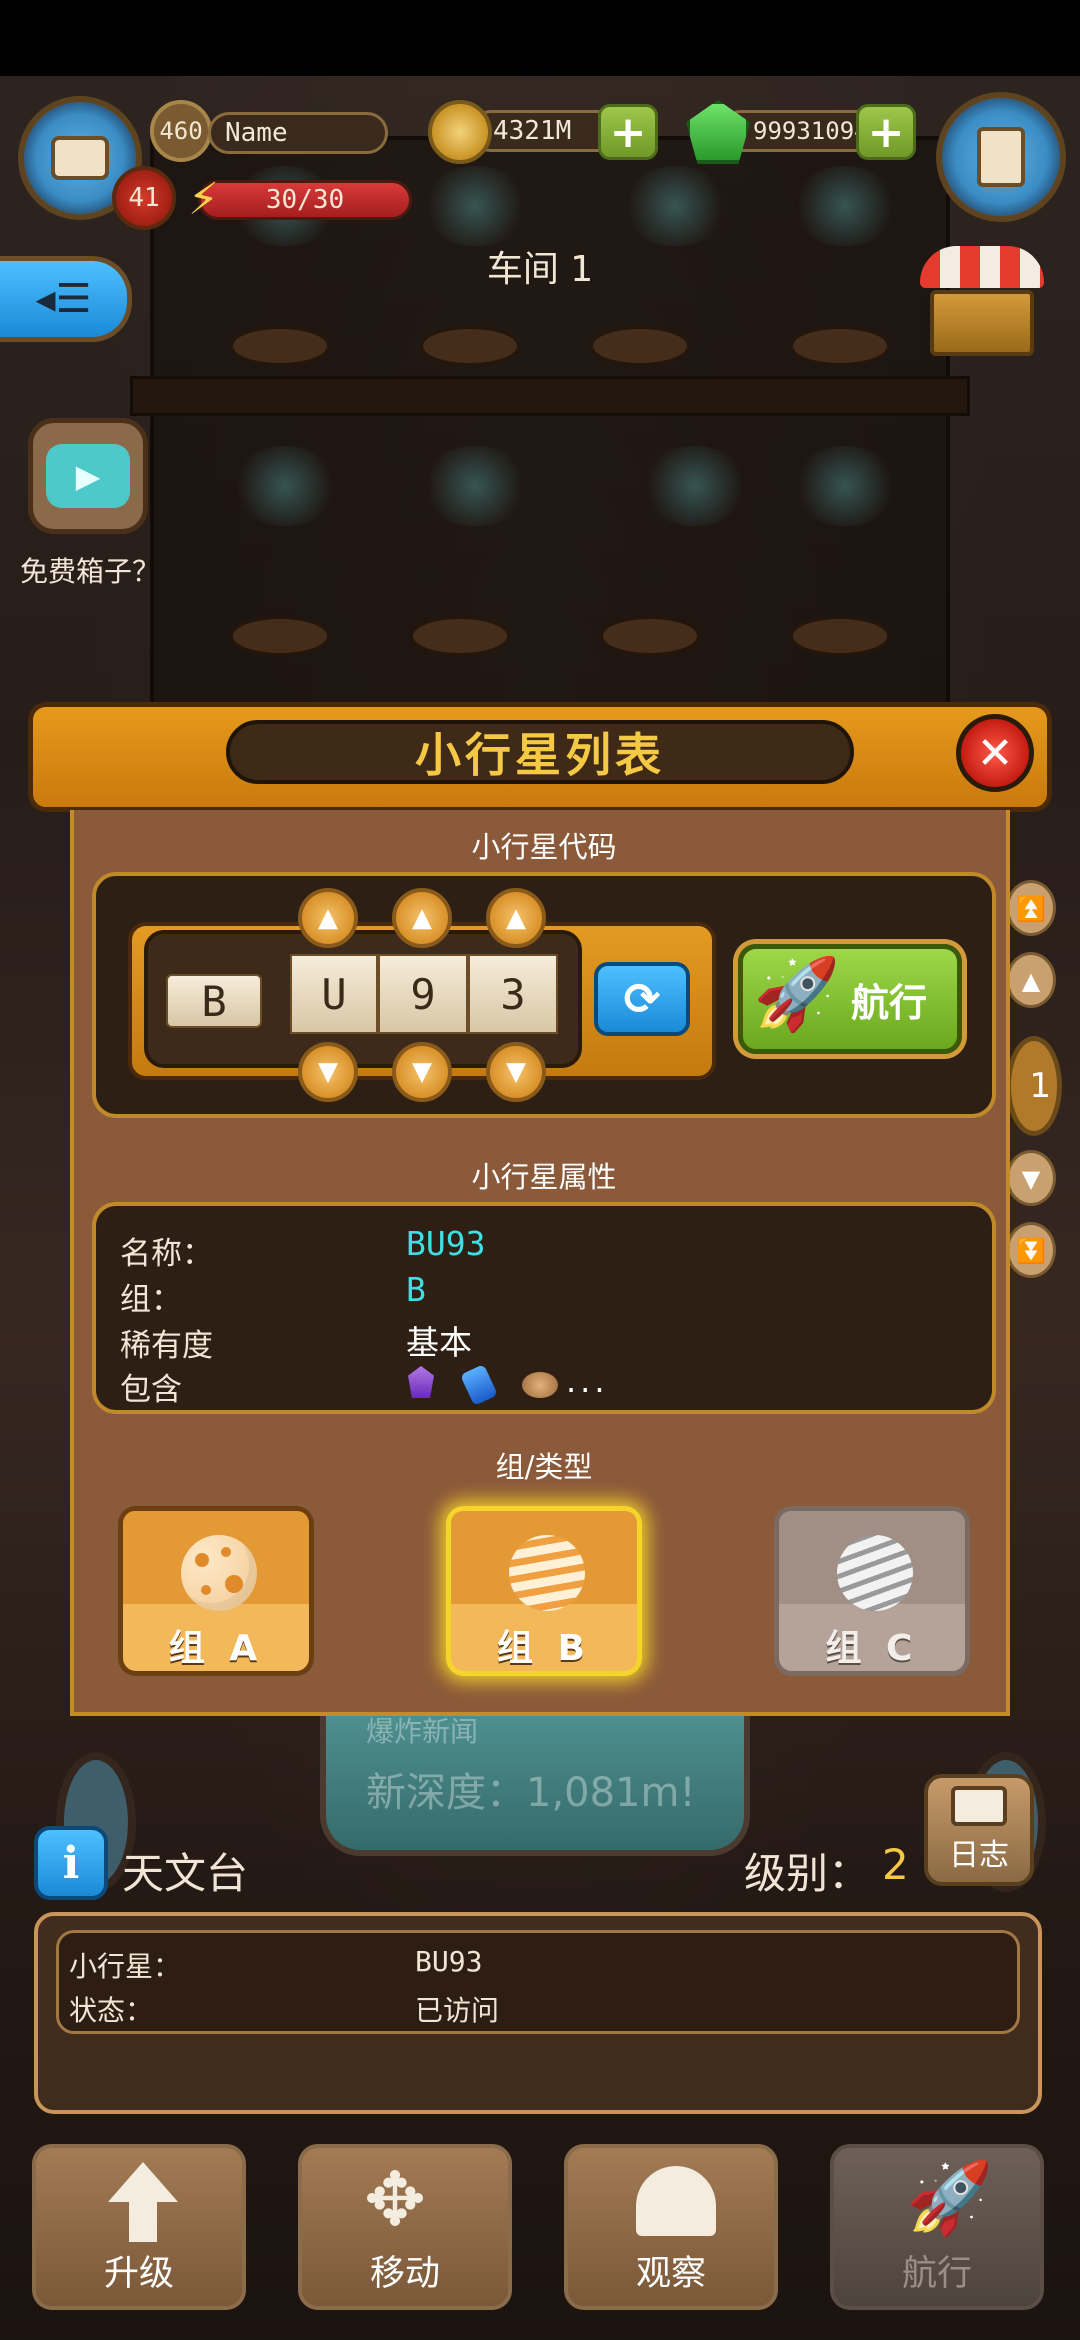 The height and width of the screenshot is (2340, 1080). I want to click on player-name: Name, so click(256, 133).